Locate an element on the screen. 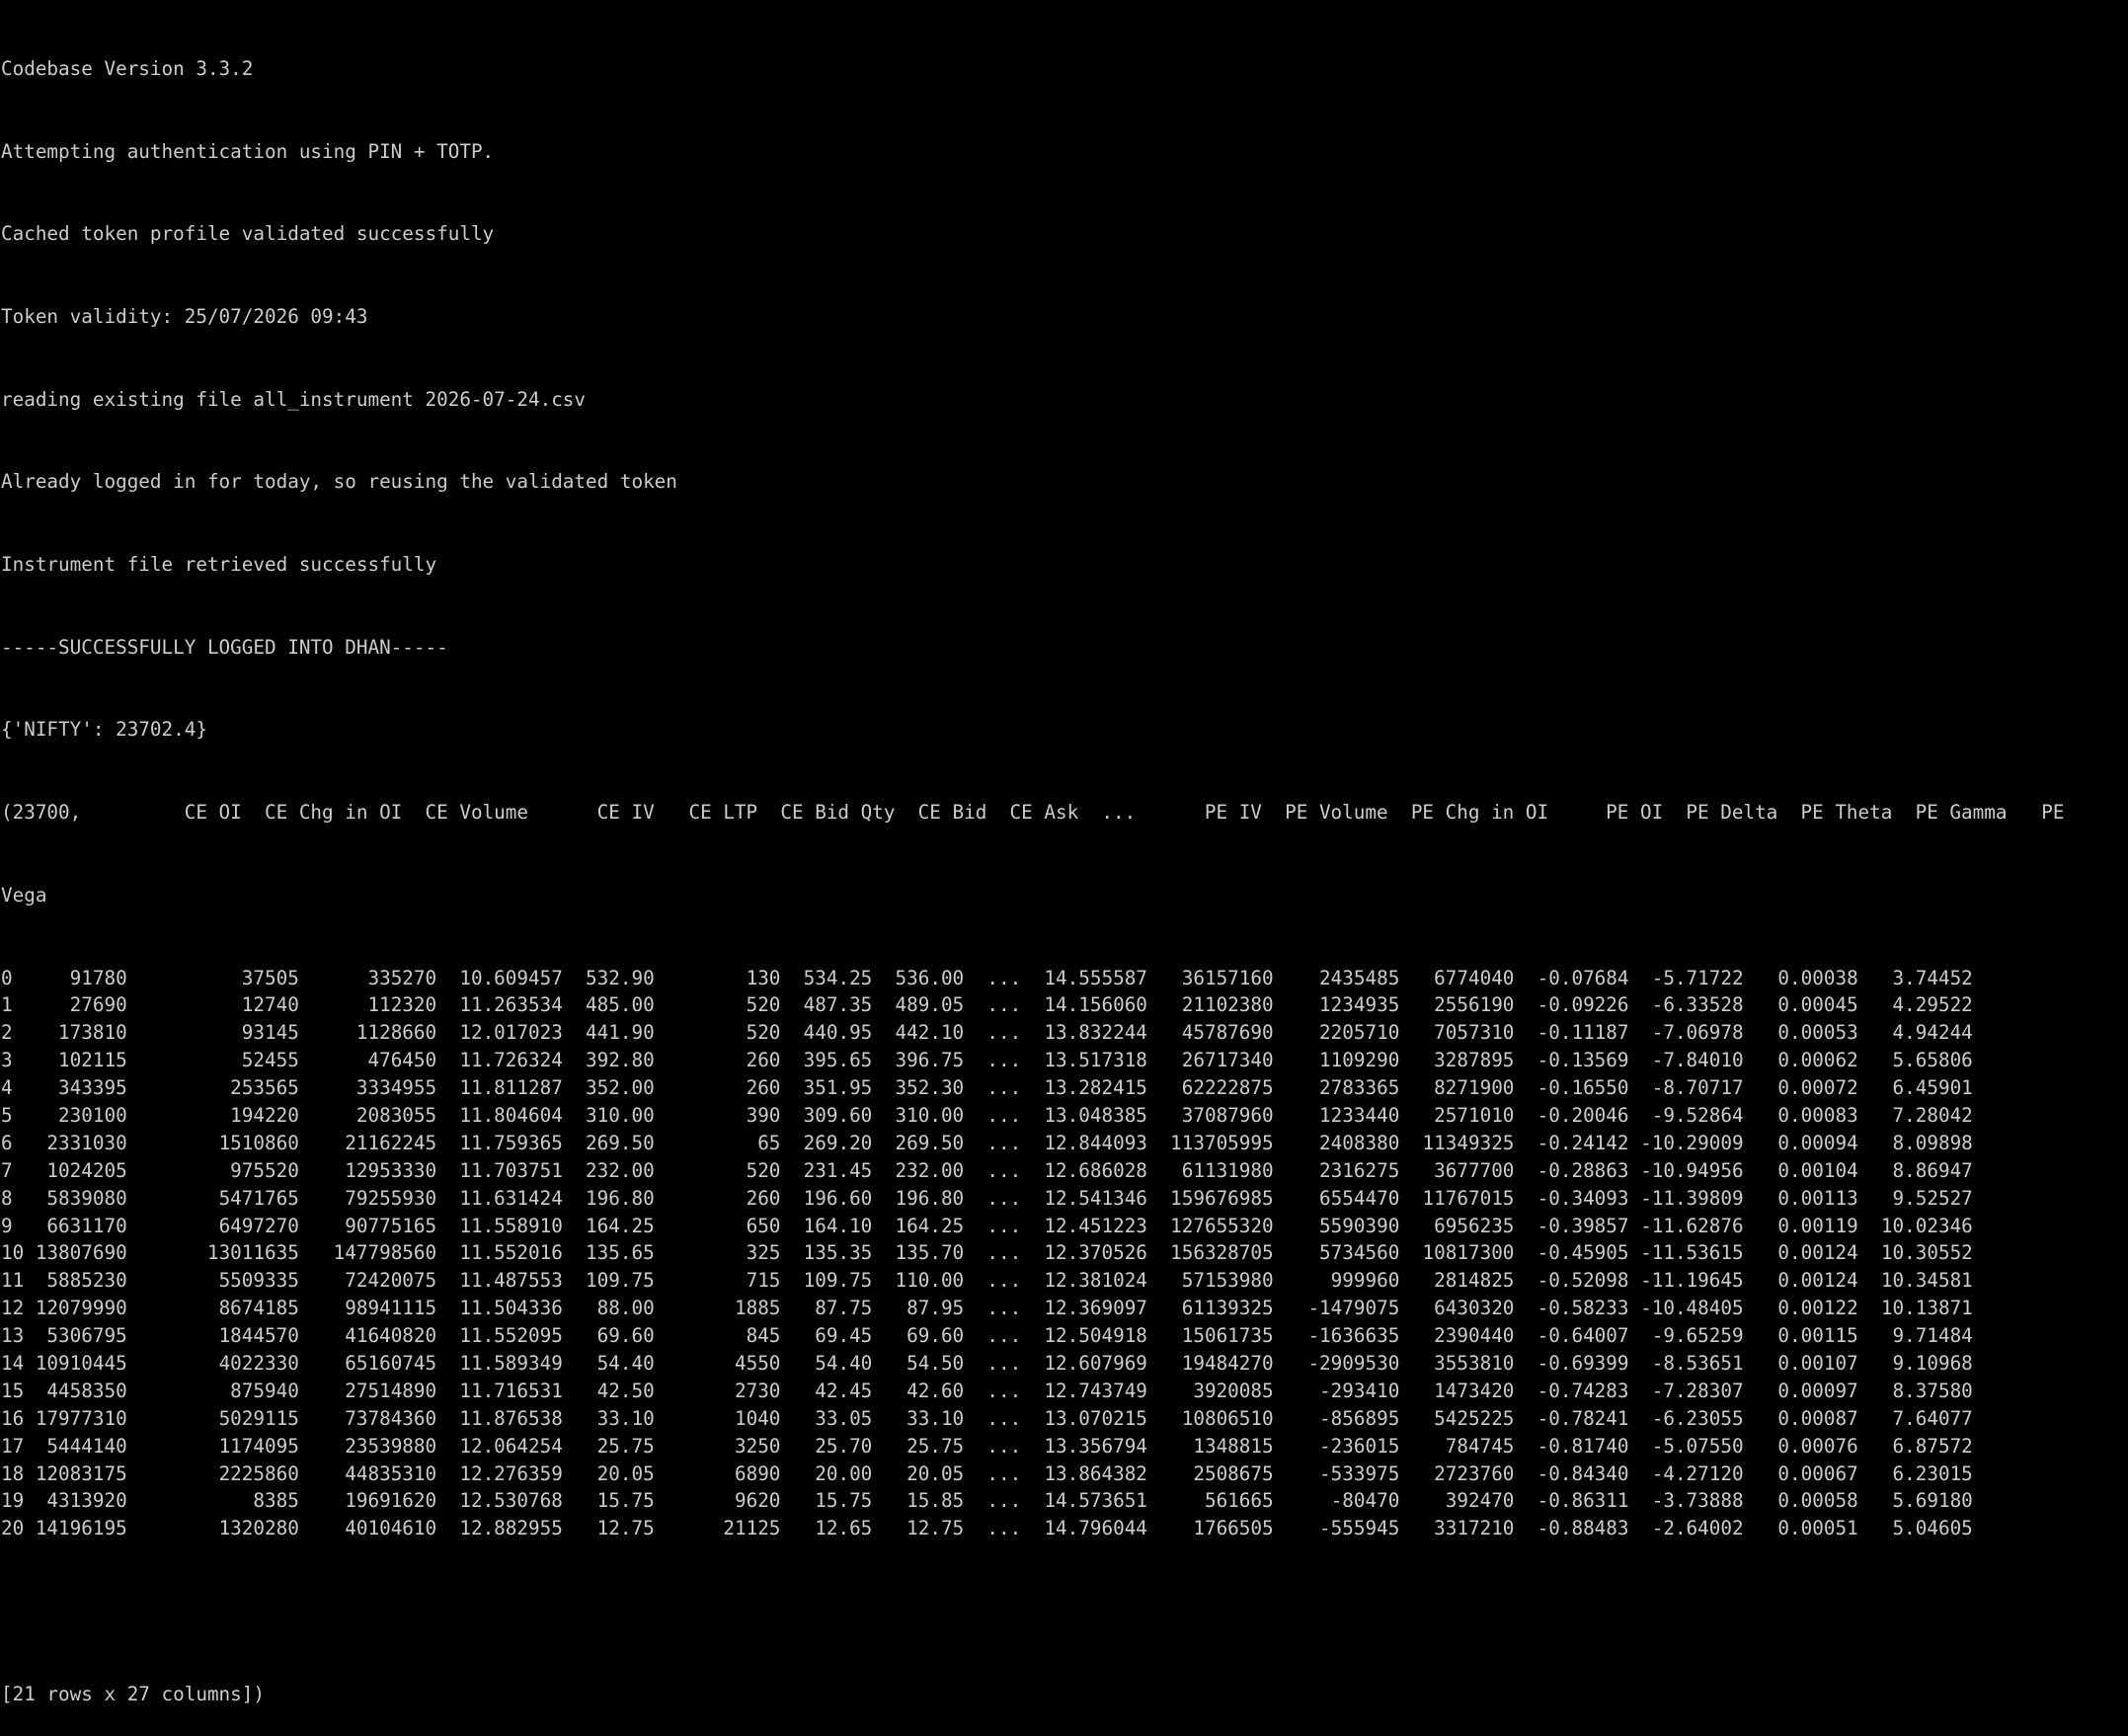  table-cell: 10.02346 is located at coordinates (1915, 1226).